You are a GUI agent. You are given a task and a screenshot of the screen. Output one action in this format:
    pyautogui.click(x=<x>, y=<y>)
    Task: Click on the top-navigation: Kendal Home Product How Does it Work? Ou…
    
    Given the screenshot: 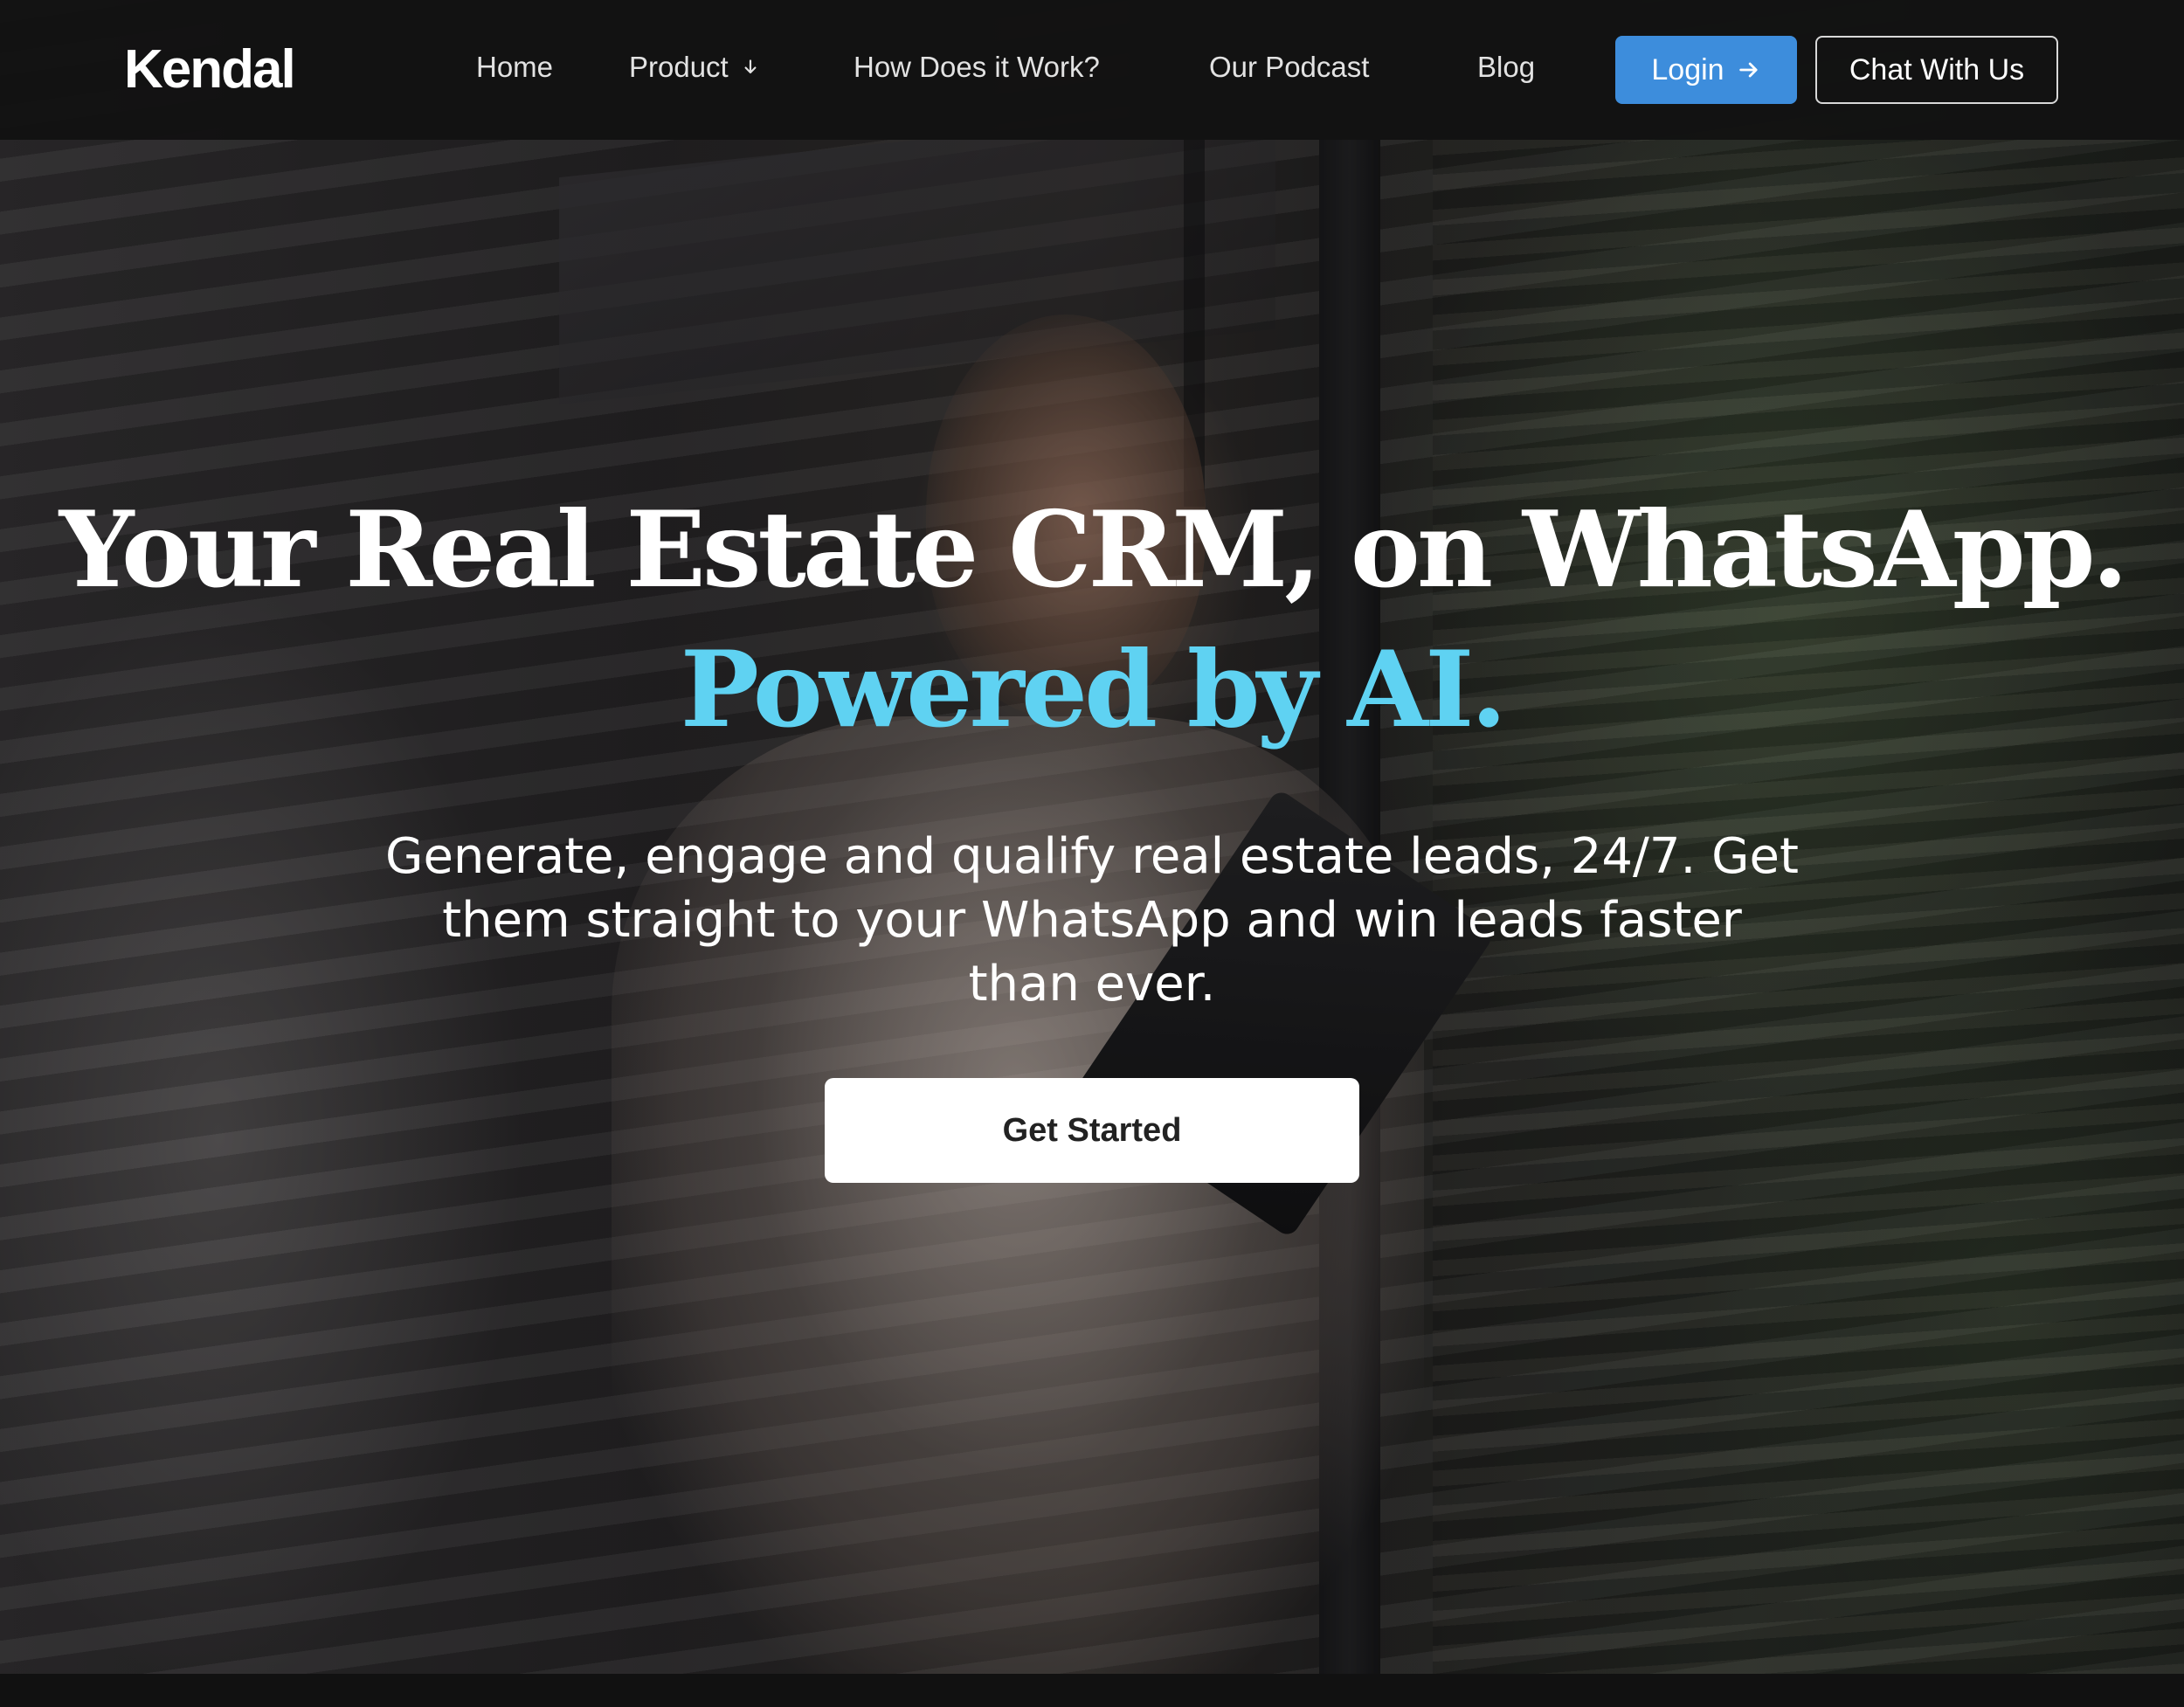 What is the action you would take?
    pyautogui.click(x=1092, y=70)
    